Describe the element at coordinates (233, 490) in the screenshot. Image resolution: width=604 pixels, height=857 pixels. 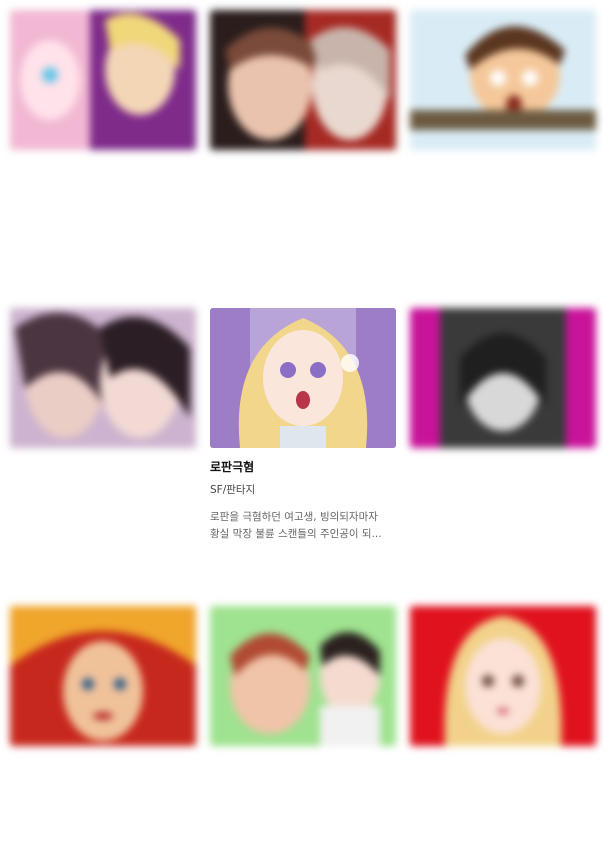
I see `card-genre: SF/판타지` at that location.